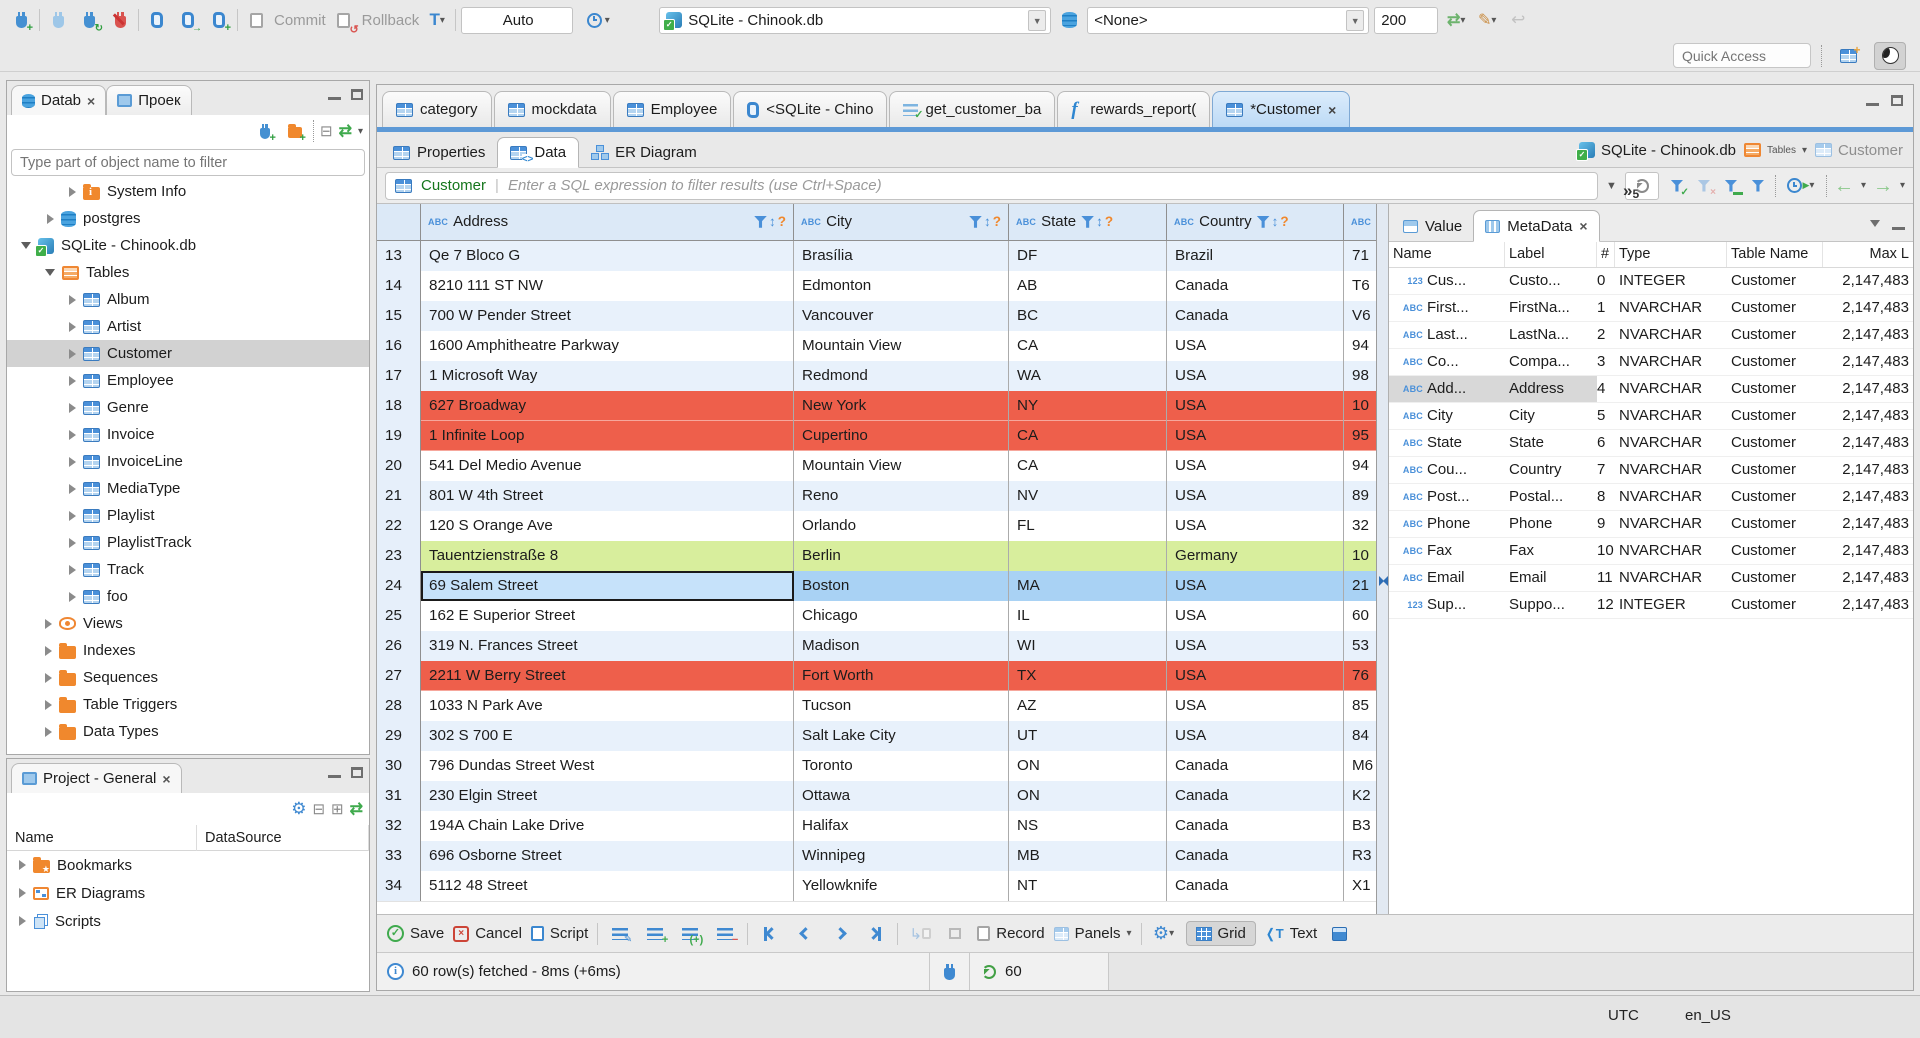  I want to click on address-cell: 627 Broadway, so click(607, 405).